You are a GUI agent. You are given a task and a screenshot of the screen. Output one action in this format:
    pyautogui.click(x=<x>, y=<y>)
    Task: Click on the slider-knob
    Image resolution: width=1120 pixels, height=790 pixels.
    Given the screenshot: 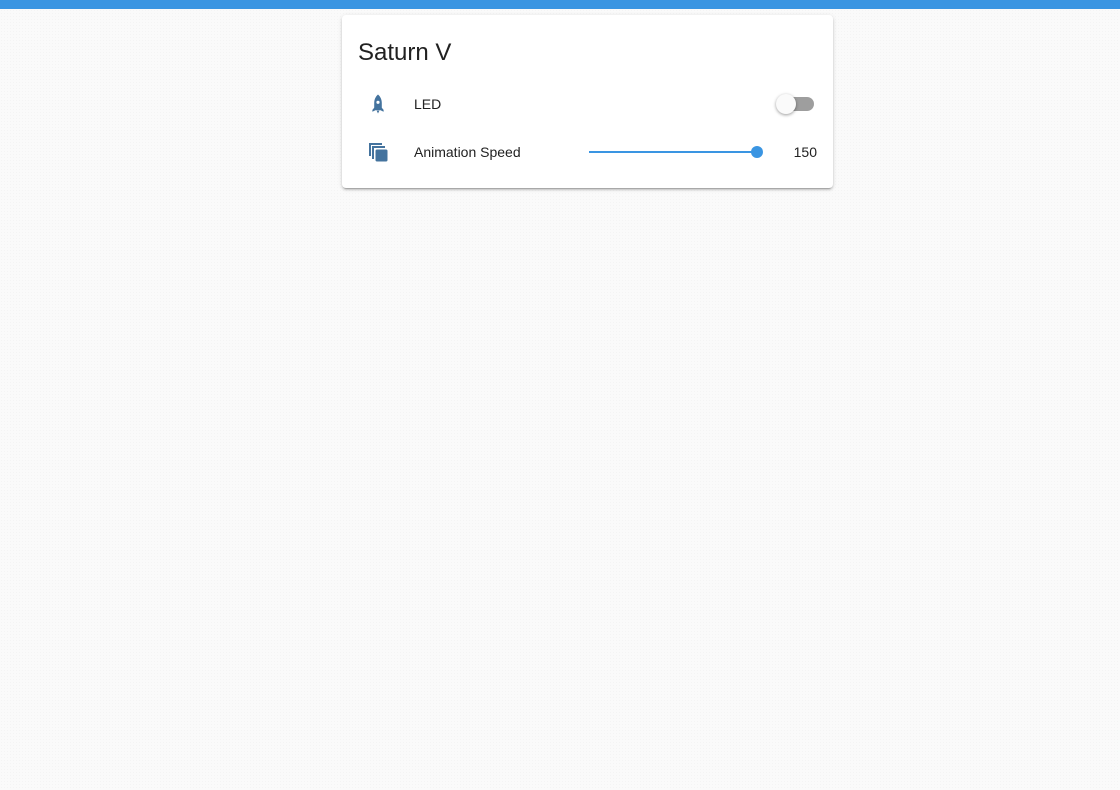 What is the action you would take?
    pyautogui.click(x=757, y=152)
    